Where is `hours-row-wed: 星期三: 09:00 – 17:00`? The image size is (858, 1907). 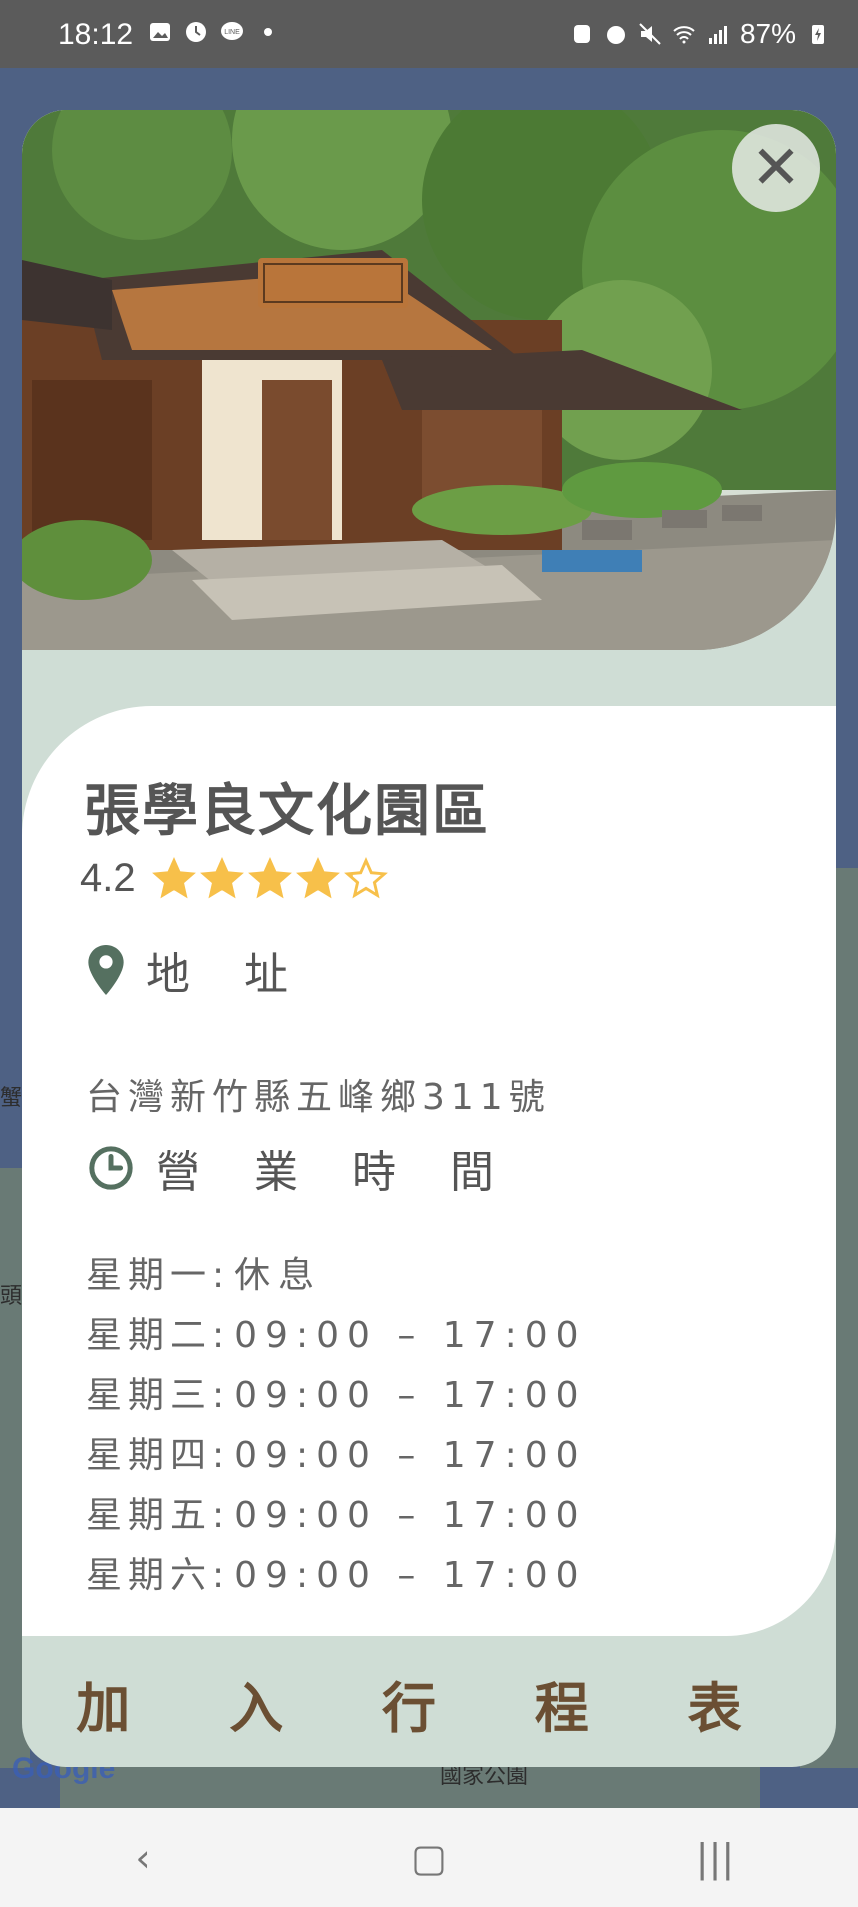 hours-row-wed: 星期三: 09:00 – 17:00 is located at coordinates (336, 1396).